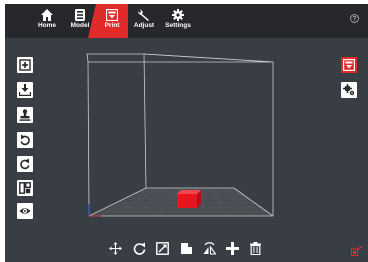 The width and height of the screenshot is (368, 262). Describe the element at coordinates (178, 25) in the screenshot. I see `nav-settings-label: Settings` at that location.